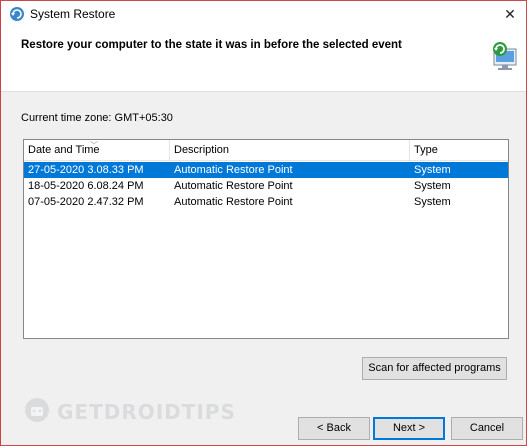  I want to click on watermark-text: GETDROIDTIPS, so click(146, 412).